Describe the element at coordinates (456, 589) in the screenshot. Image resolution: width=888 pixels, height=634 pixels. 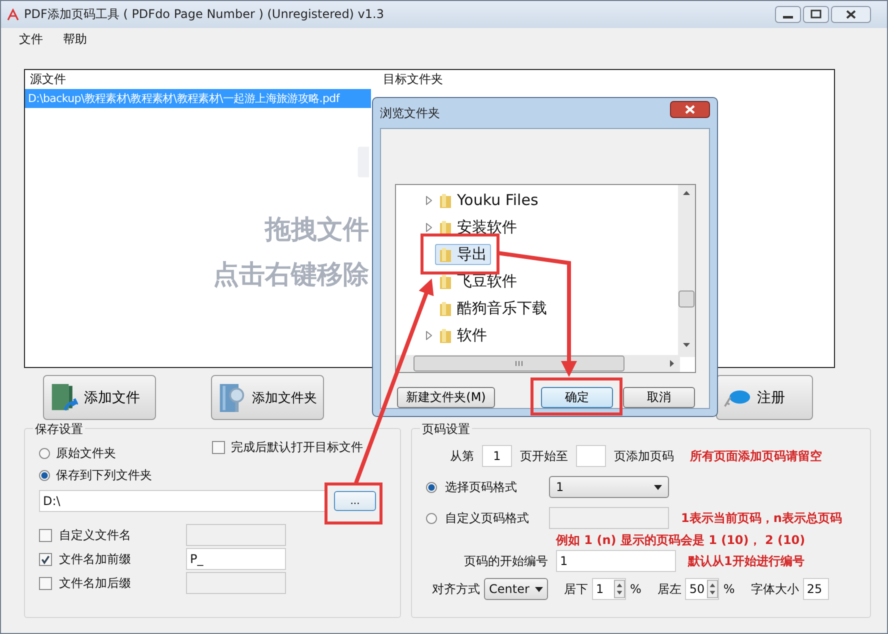
I see `field-label: 对齐方式` at that location.